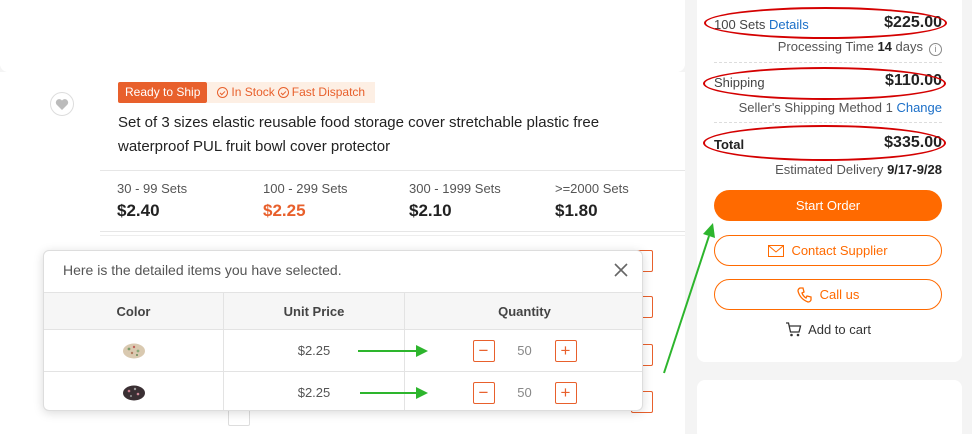 This screenshot has height=434, width=972. I want to click on top-card, so click(342, 36).